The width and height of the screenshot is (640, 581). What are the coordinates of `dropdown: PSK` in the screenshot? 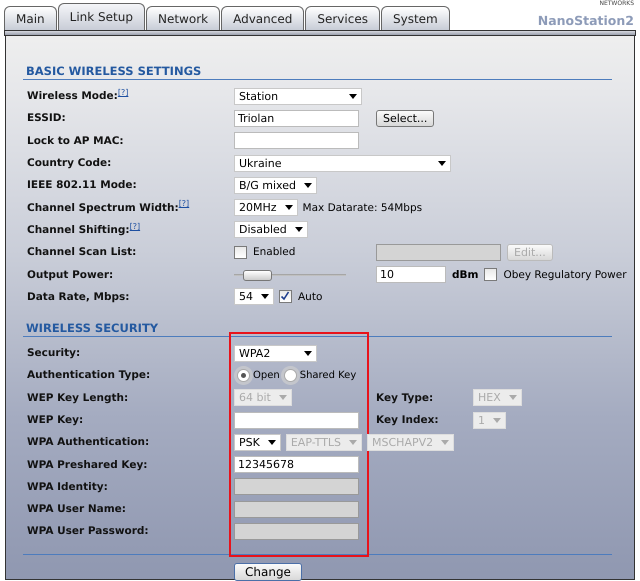 It's located at (257, 442).